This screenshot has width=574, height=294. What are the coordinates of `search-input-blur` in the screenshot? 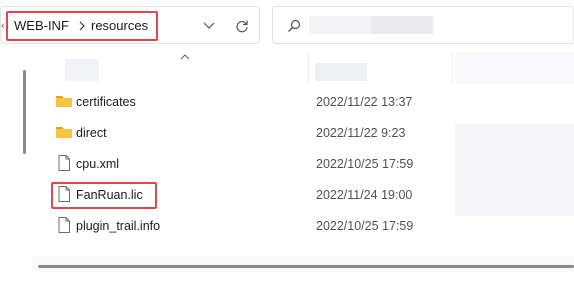 It's located at (402, 25).